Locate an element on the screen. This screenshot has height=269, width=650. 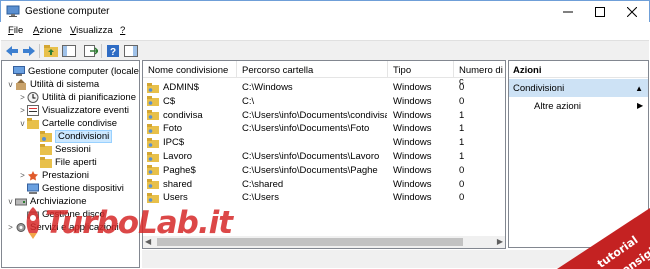
scroll-right-icon: ▶ is located at coordinates (500, 241).